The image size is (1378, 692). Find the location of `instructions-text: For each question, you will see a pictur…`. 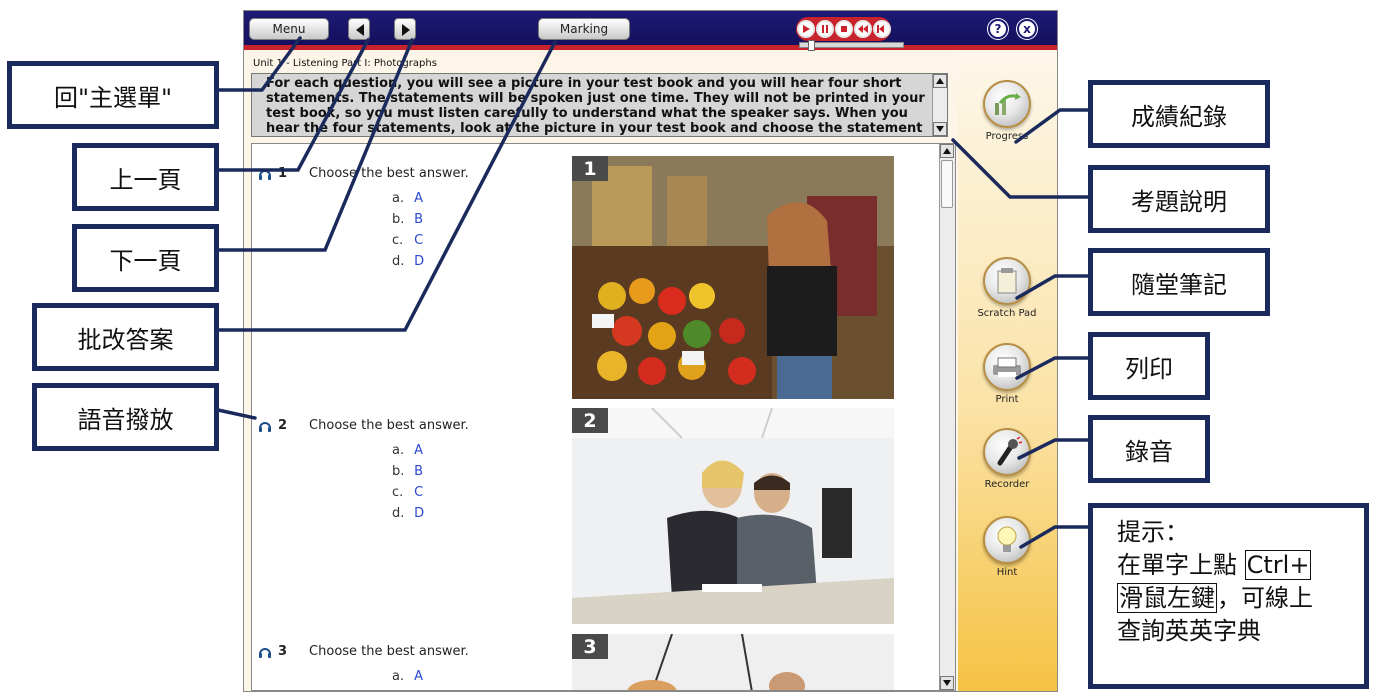

instructions-text: For each question, you will see a pictur… is located at coordinates (595, 106).